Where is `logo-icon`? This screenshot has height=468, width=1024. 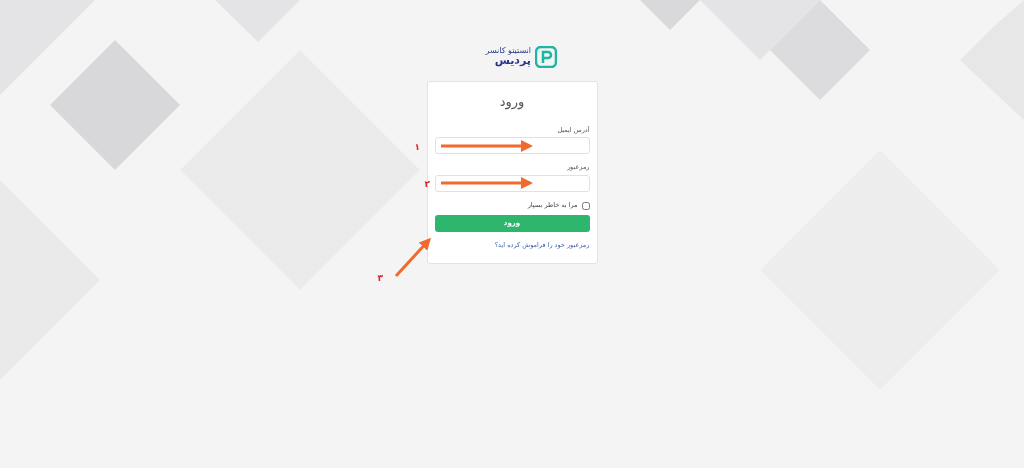
logo-icon is located at coordinates (546, 57).